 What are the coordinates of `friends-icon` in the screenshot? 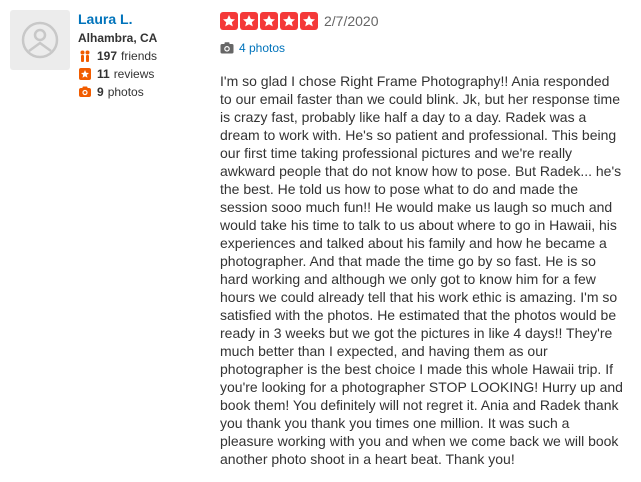 It's located at (85, 56).